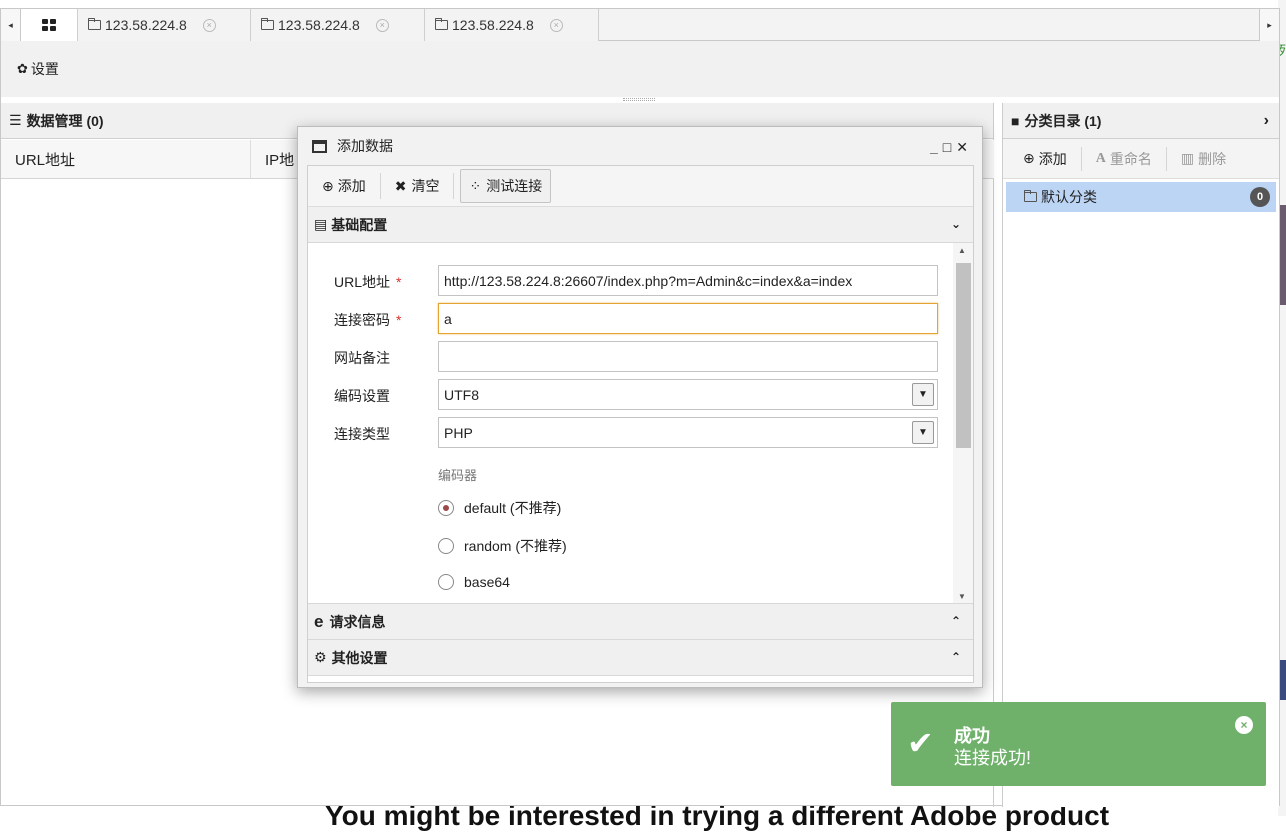 This screenshot has height=832, width=1286. Describe the element at coordinates (321, 224) in the screenshot. I see `file-icon: ▤` at that location.